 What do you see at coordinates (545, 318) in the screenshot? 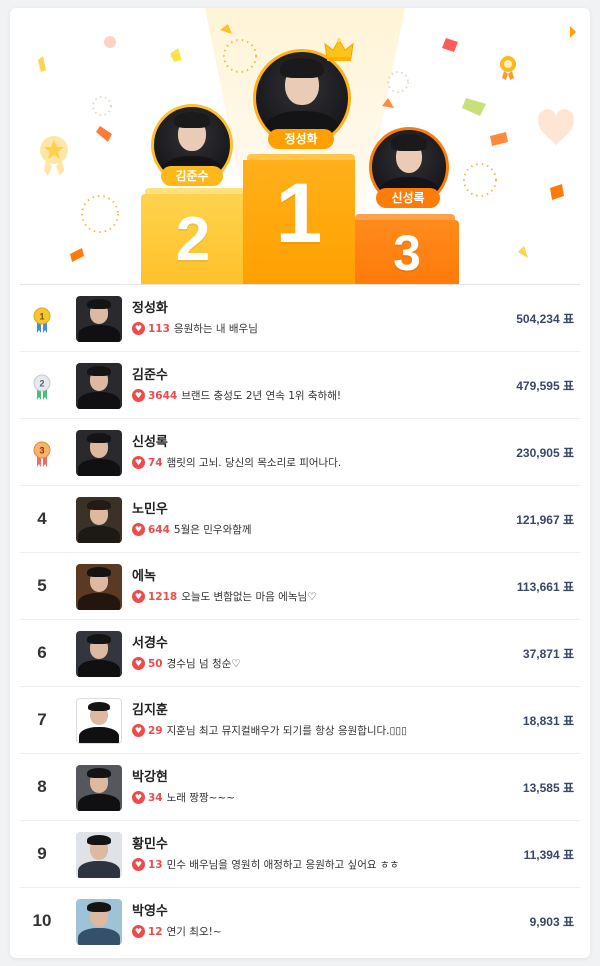
I see `vote-count: 504,234 표` at bounding box center [545, 318].